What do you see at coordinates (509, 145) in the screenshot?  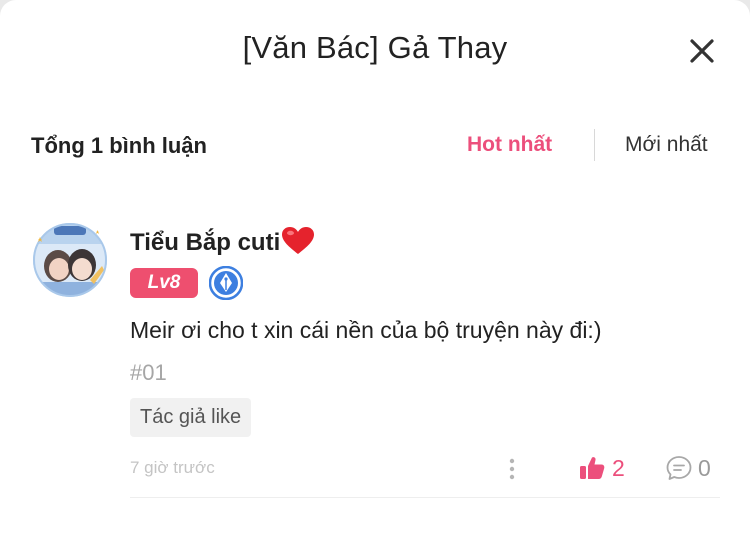 I see `sort-hot-tab: Hot nhất` at bounding box center [509, 145].